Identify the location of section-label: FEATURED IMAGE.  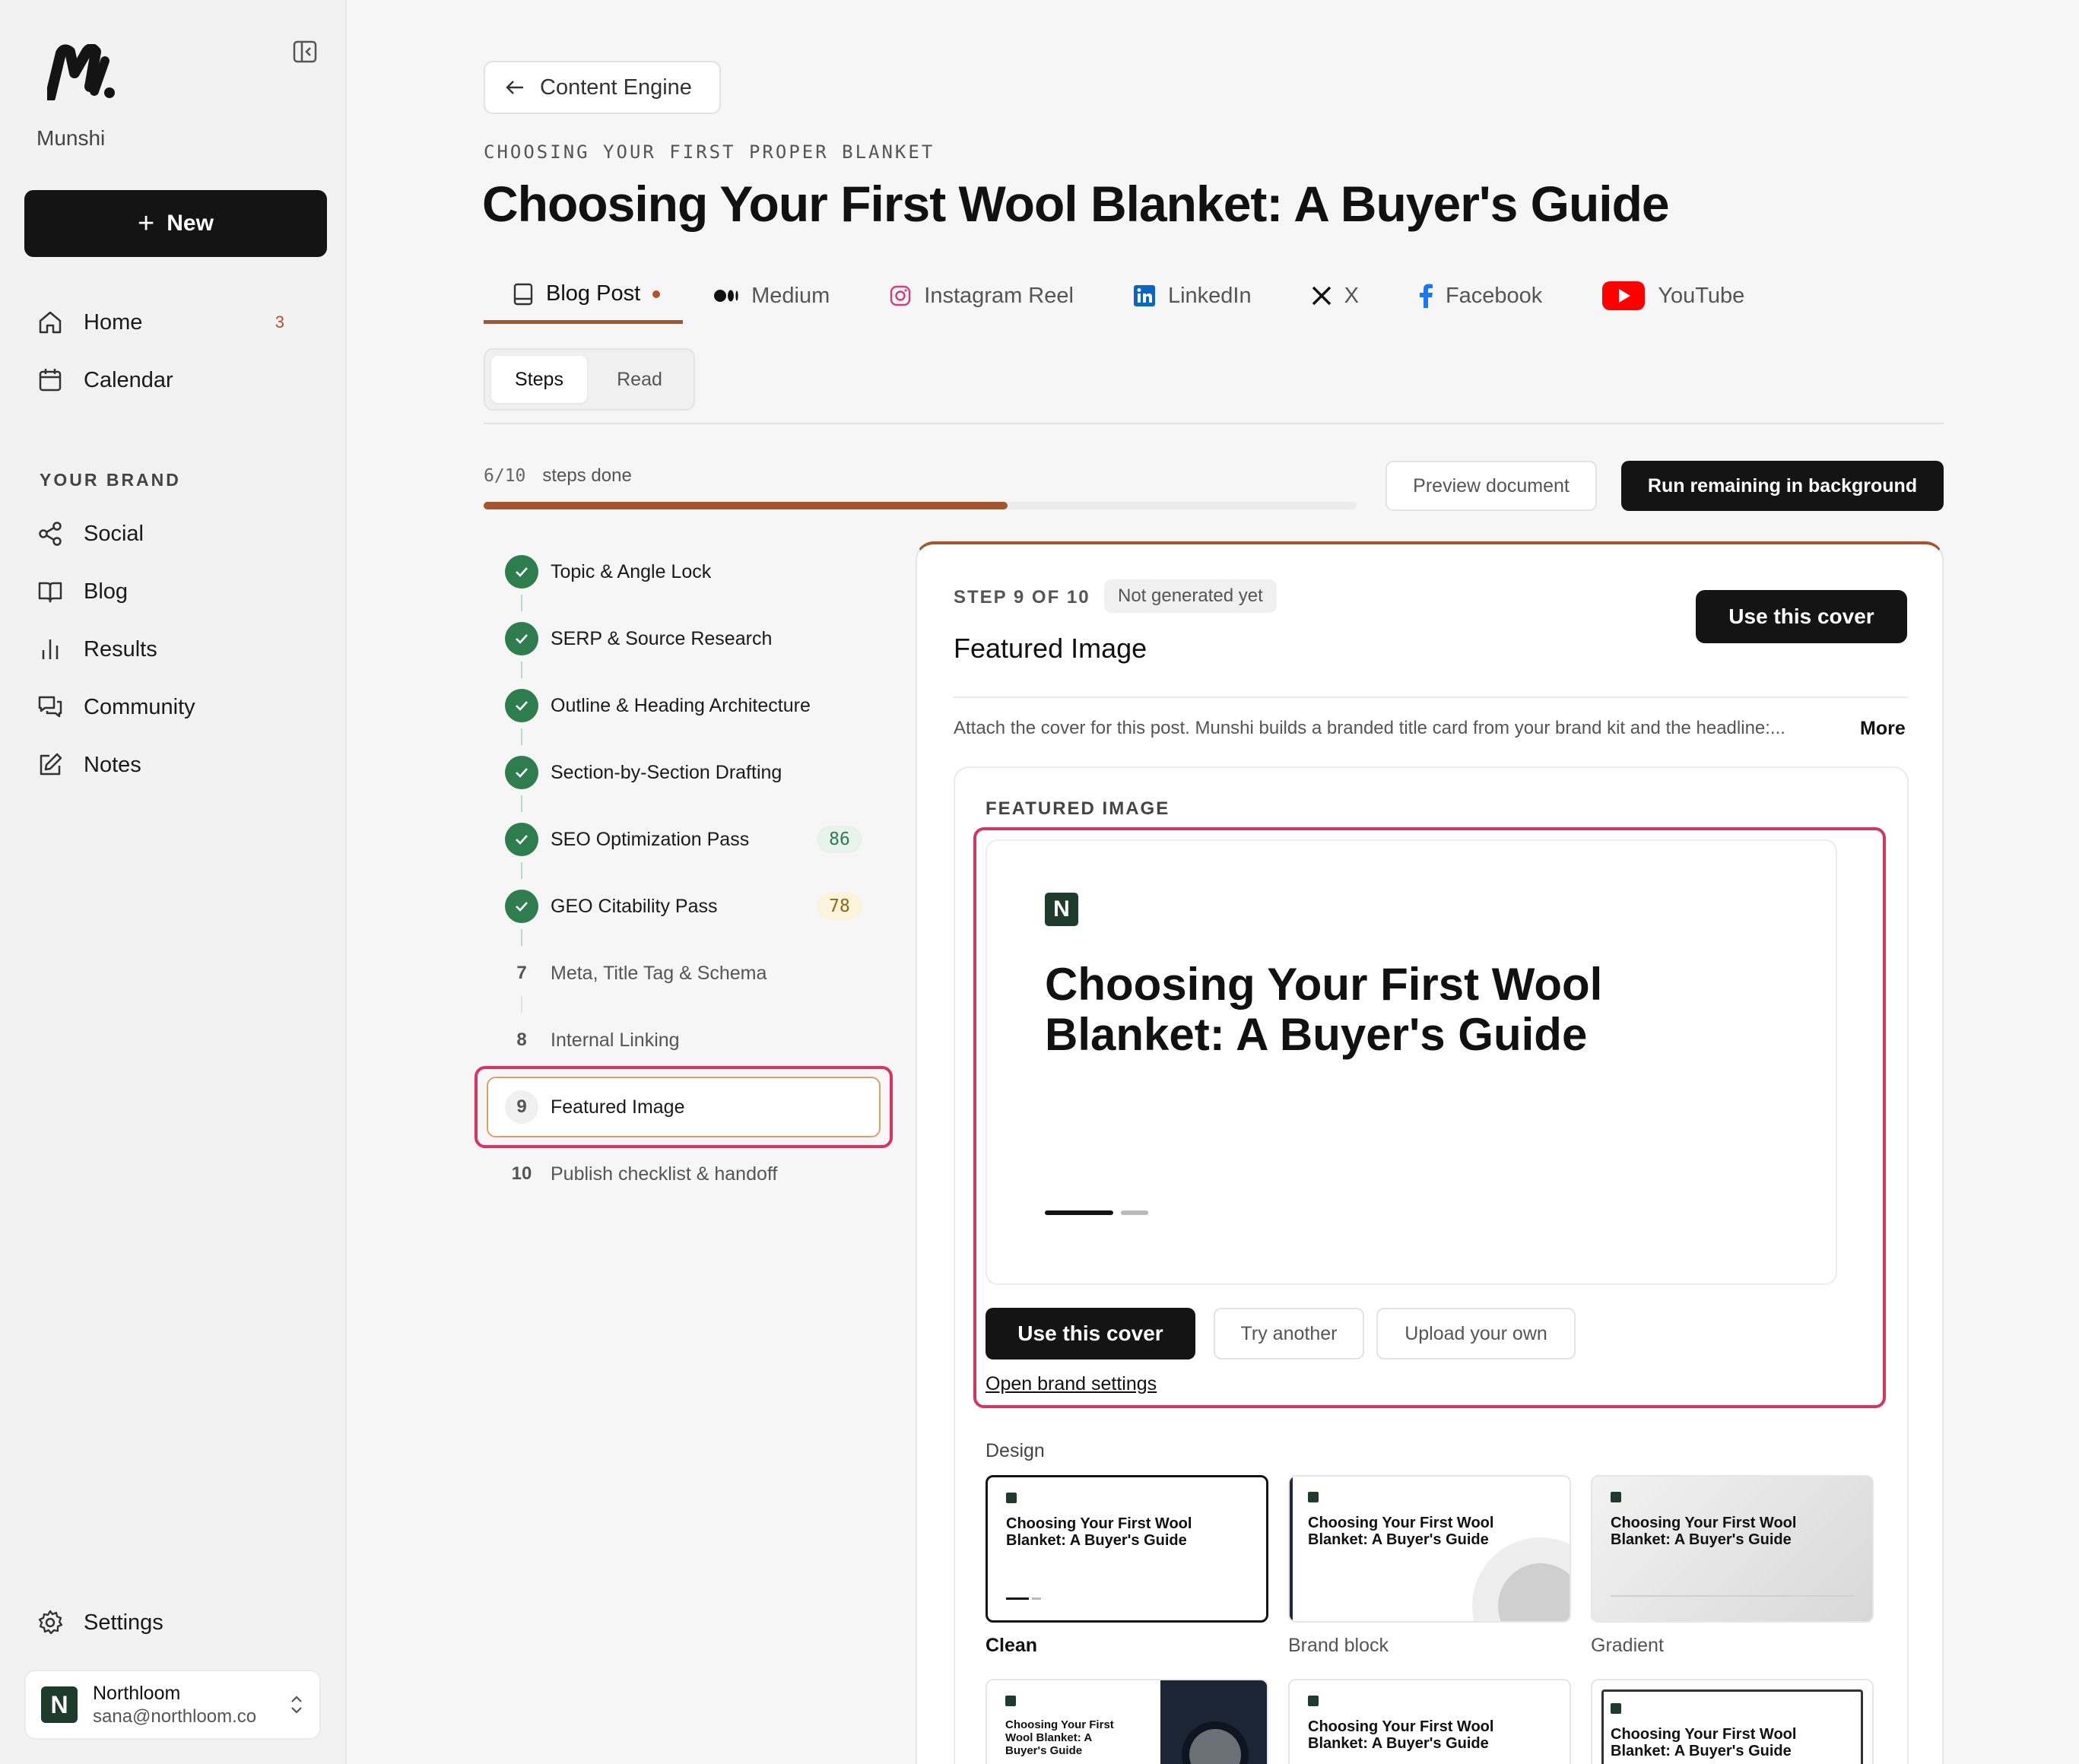
(1078, 809).